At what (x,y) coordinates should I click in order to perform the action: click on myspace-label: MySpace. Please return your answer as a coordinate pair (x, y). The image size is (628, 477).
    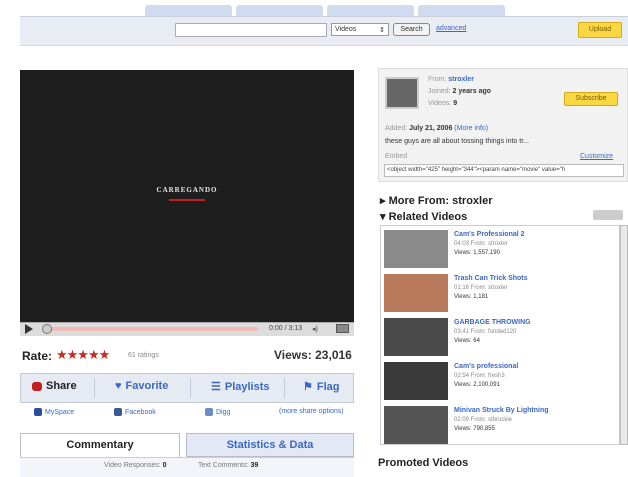
    Looking at the image, I should click on (60, 412).